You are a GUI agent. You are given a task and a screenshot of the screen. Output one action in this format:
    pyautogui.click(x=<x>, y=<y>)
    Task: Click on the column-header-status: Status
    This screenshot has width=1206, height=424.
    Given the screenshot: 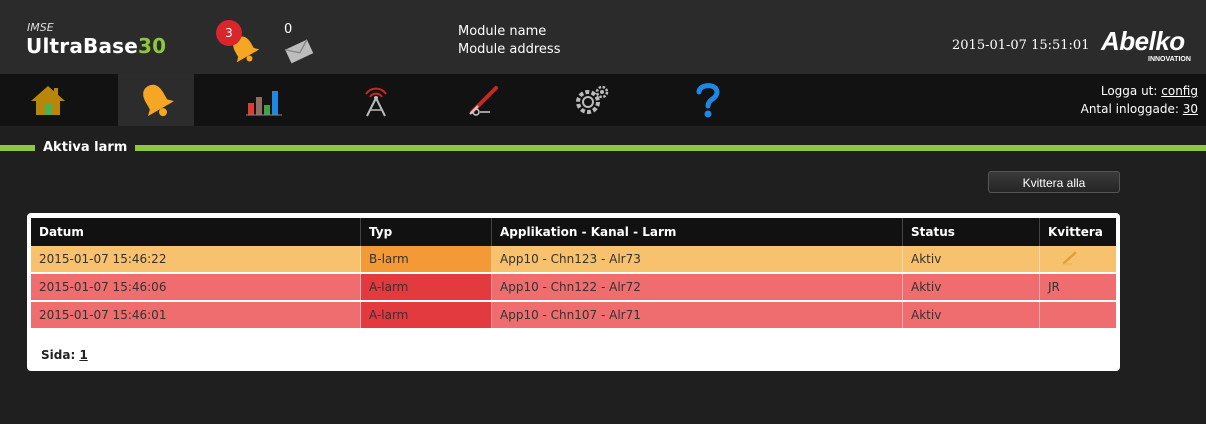 What is the action you would take?
    pyautogui.click(x=971, y=232)
    